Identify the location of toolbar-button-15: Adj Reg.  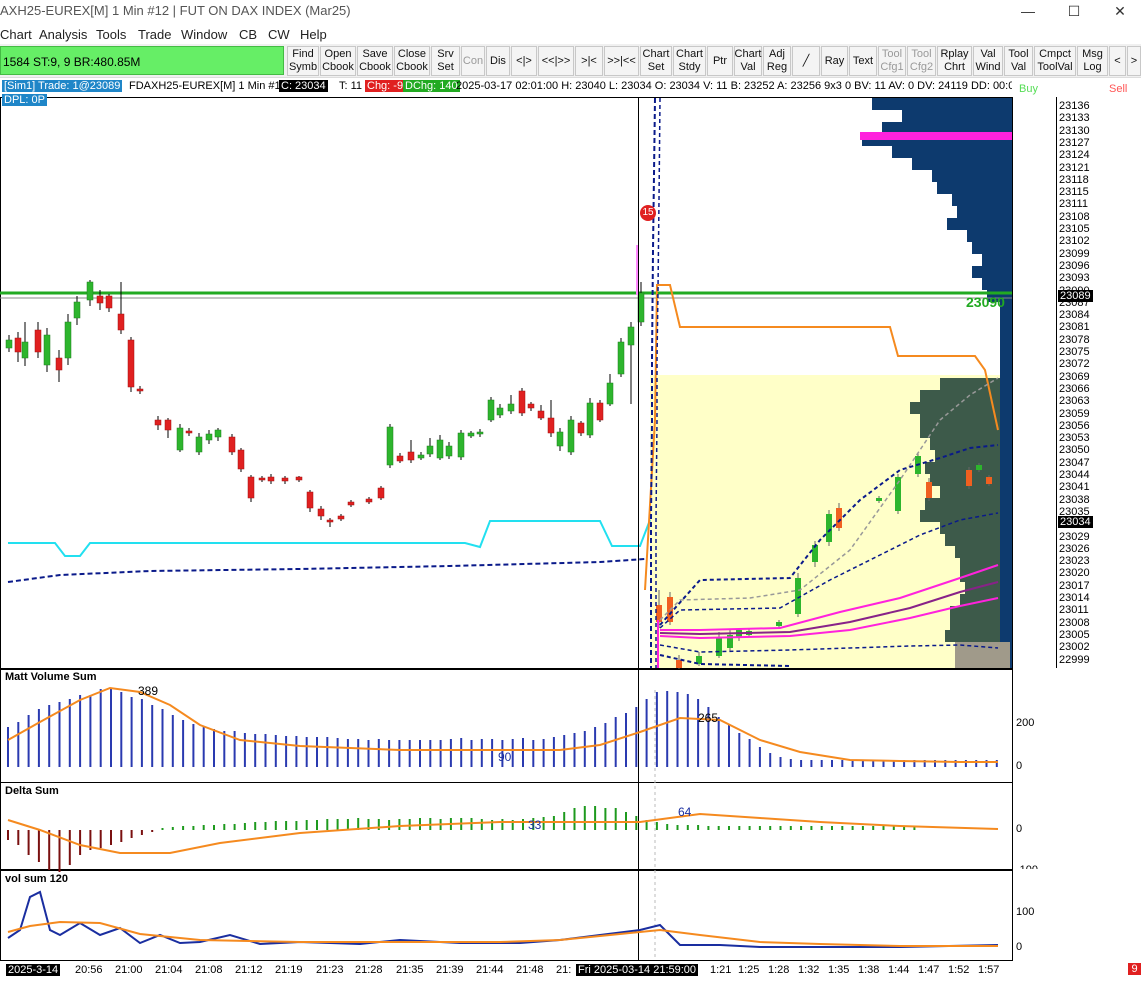
(777, 61).